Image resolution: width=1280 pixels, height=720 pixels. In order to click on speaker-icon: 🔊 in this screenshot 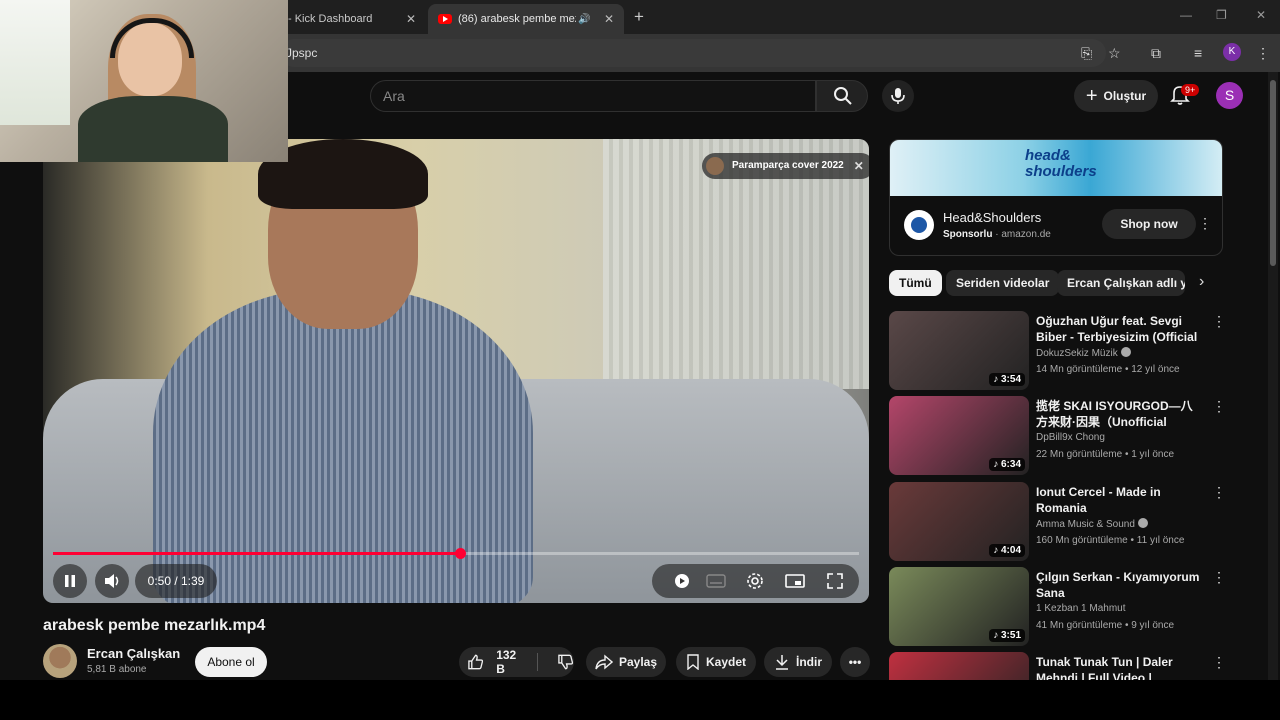, I will do `click(584, 19)`.